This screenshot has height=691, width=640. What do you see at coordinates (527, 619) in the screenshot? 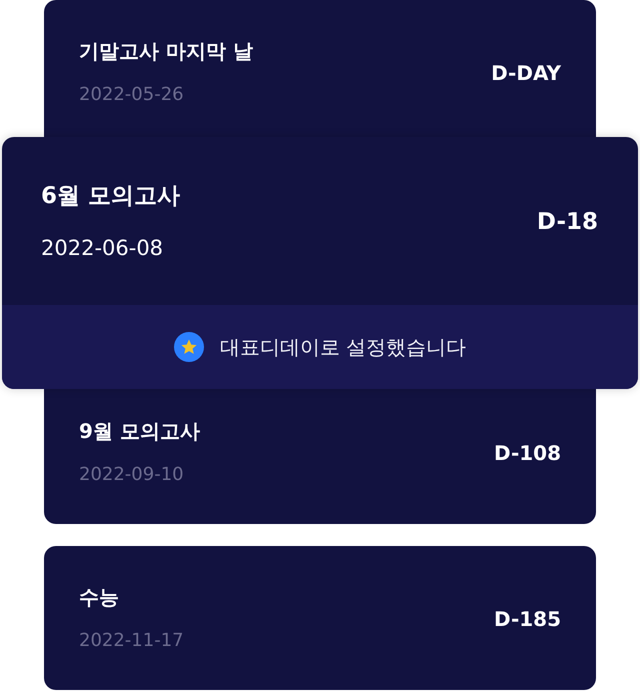
I see `d-day-count: D-185` at bounding box center [527, 619].